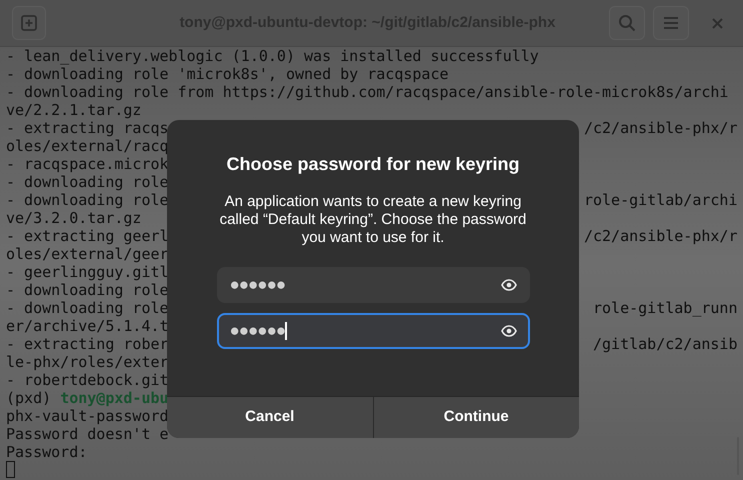  Describe the element at coordinates (87, 128) in the screenshot. I see `terminal-line: - extracting racqs` at that location.